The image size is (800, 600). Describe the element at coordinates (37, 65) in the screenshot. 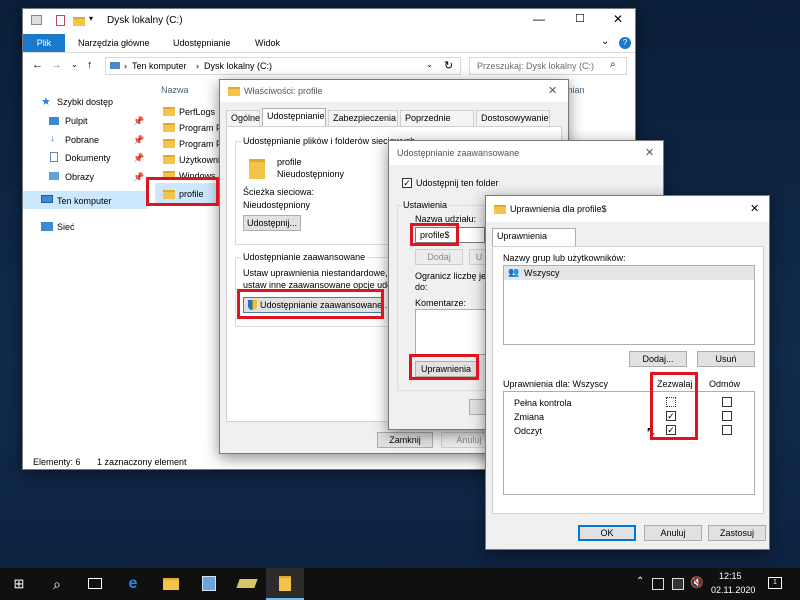

I see `back-icon: ←` at that location.